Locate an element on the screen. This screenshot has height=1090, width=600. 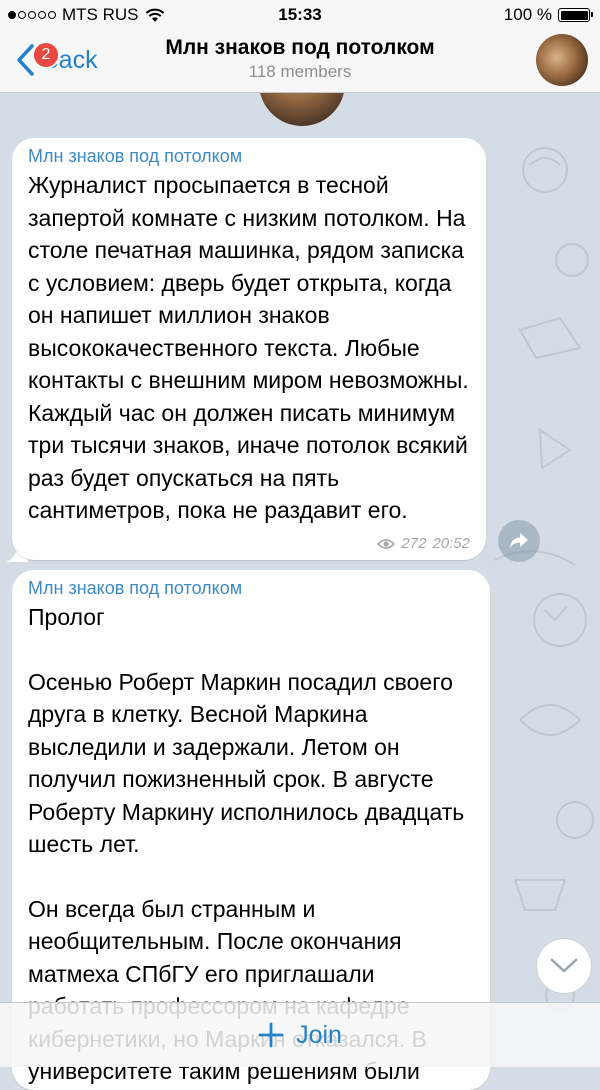
scroll-to-bottom-button is located at coordinates (564, 966).